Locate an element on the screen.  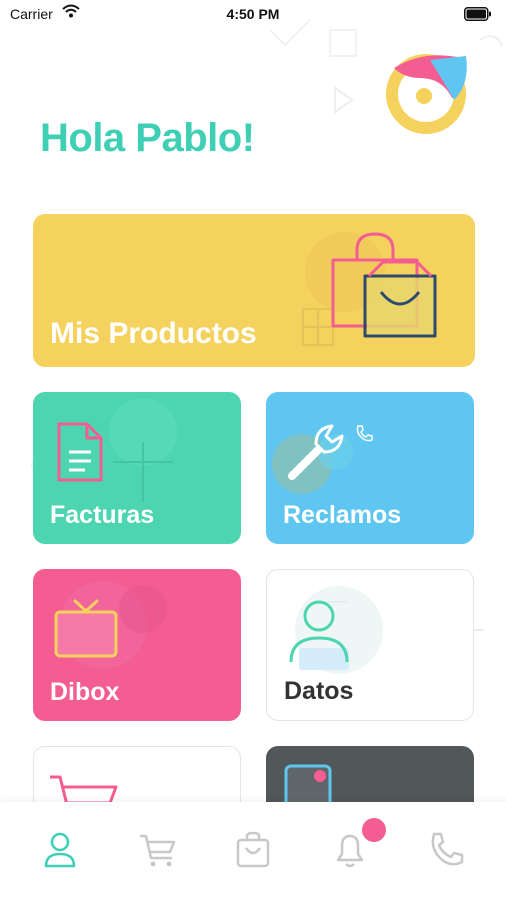
document-icon is located at coordinates (80, 452).